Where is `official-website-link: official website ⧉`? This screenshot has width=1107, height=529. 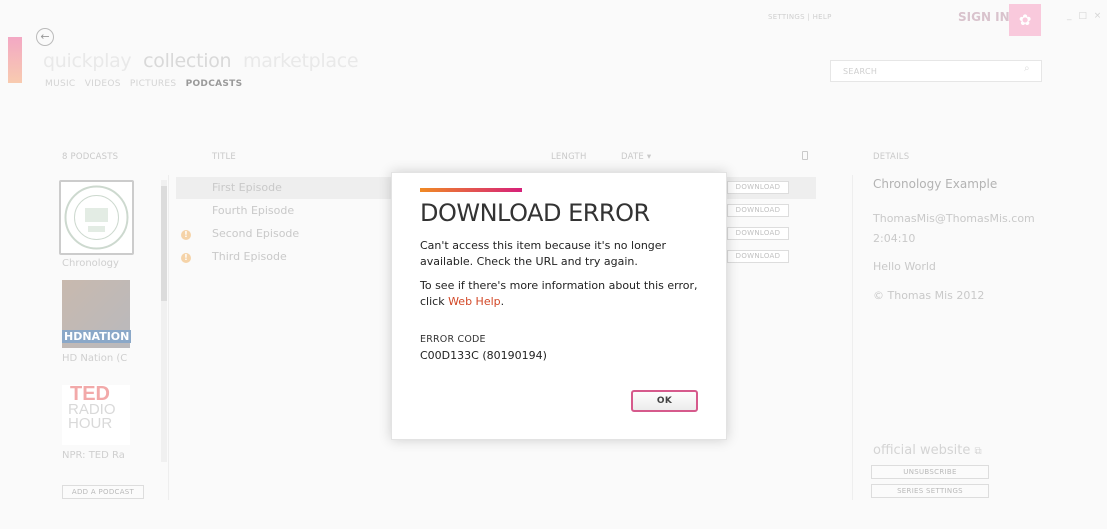 official-website-link: official website ⧉ is located at coordinates (927, 450).